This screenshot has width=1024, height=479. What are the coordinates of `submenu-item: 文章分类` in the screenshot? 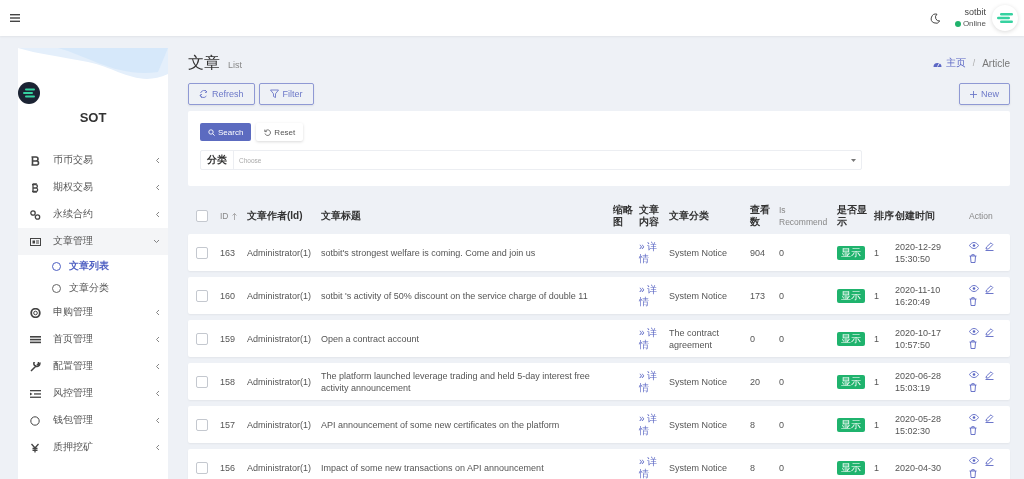 It's located at (93, 288).